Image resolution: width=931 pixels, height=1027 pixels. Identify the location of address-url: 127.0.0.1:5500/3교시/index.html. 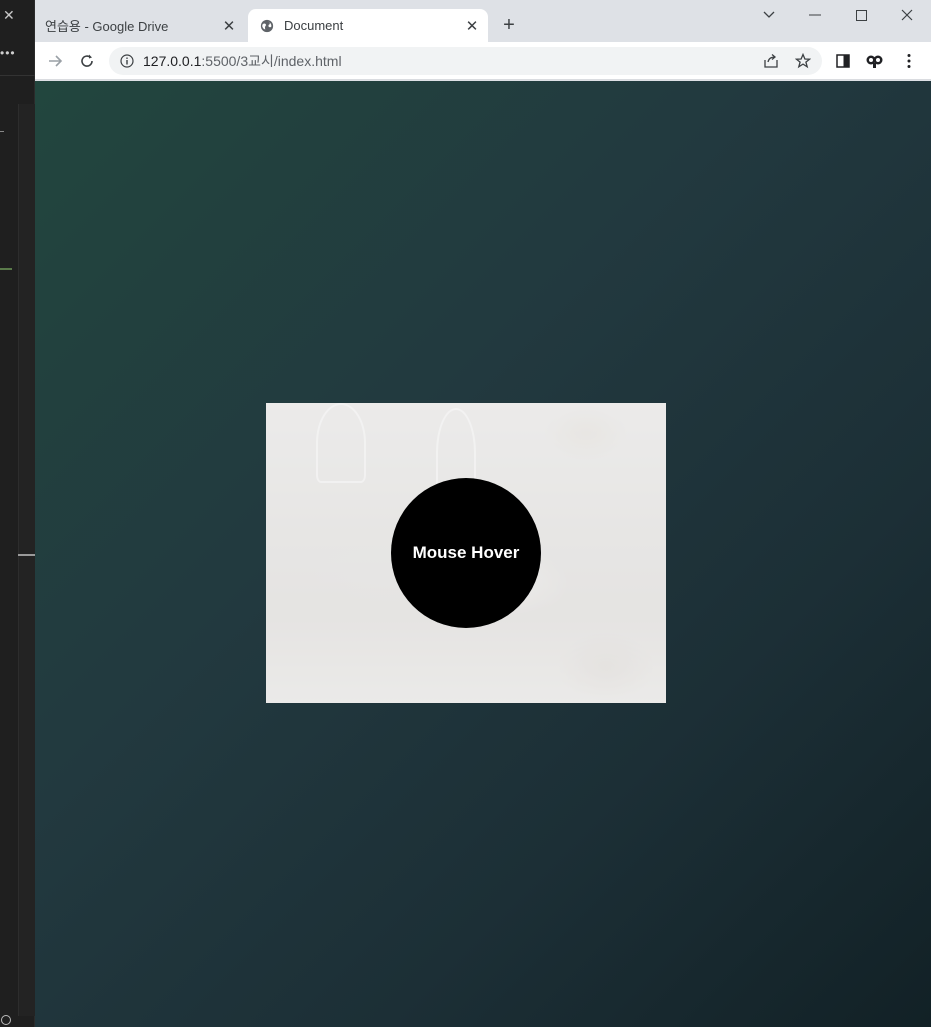
(242, 61).